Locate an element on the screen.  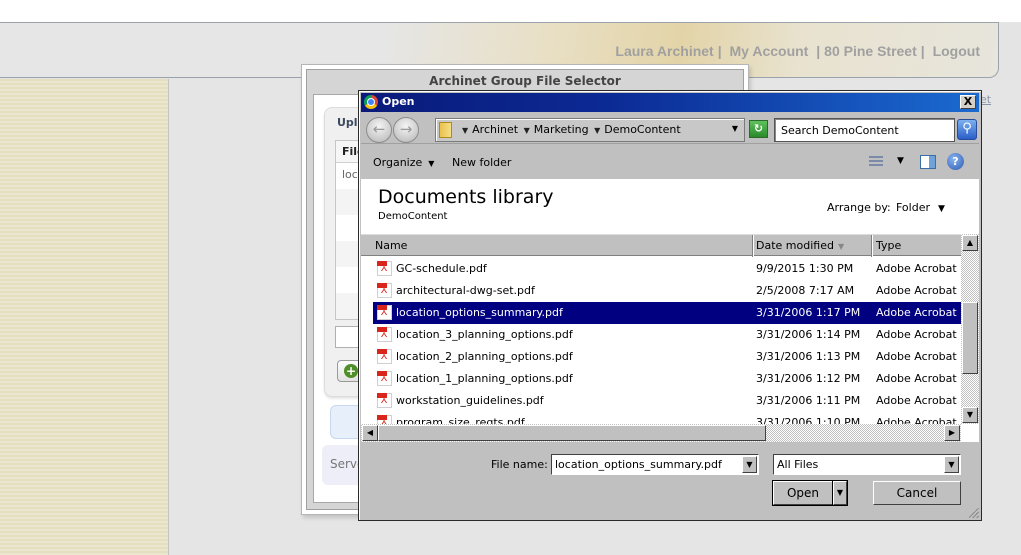
open-button: Open is located at coordinates (803, 493).